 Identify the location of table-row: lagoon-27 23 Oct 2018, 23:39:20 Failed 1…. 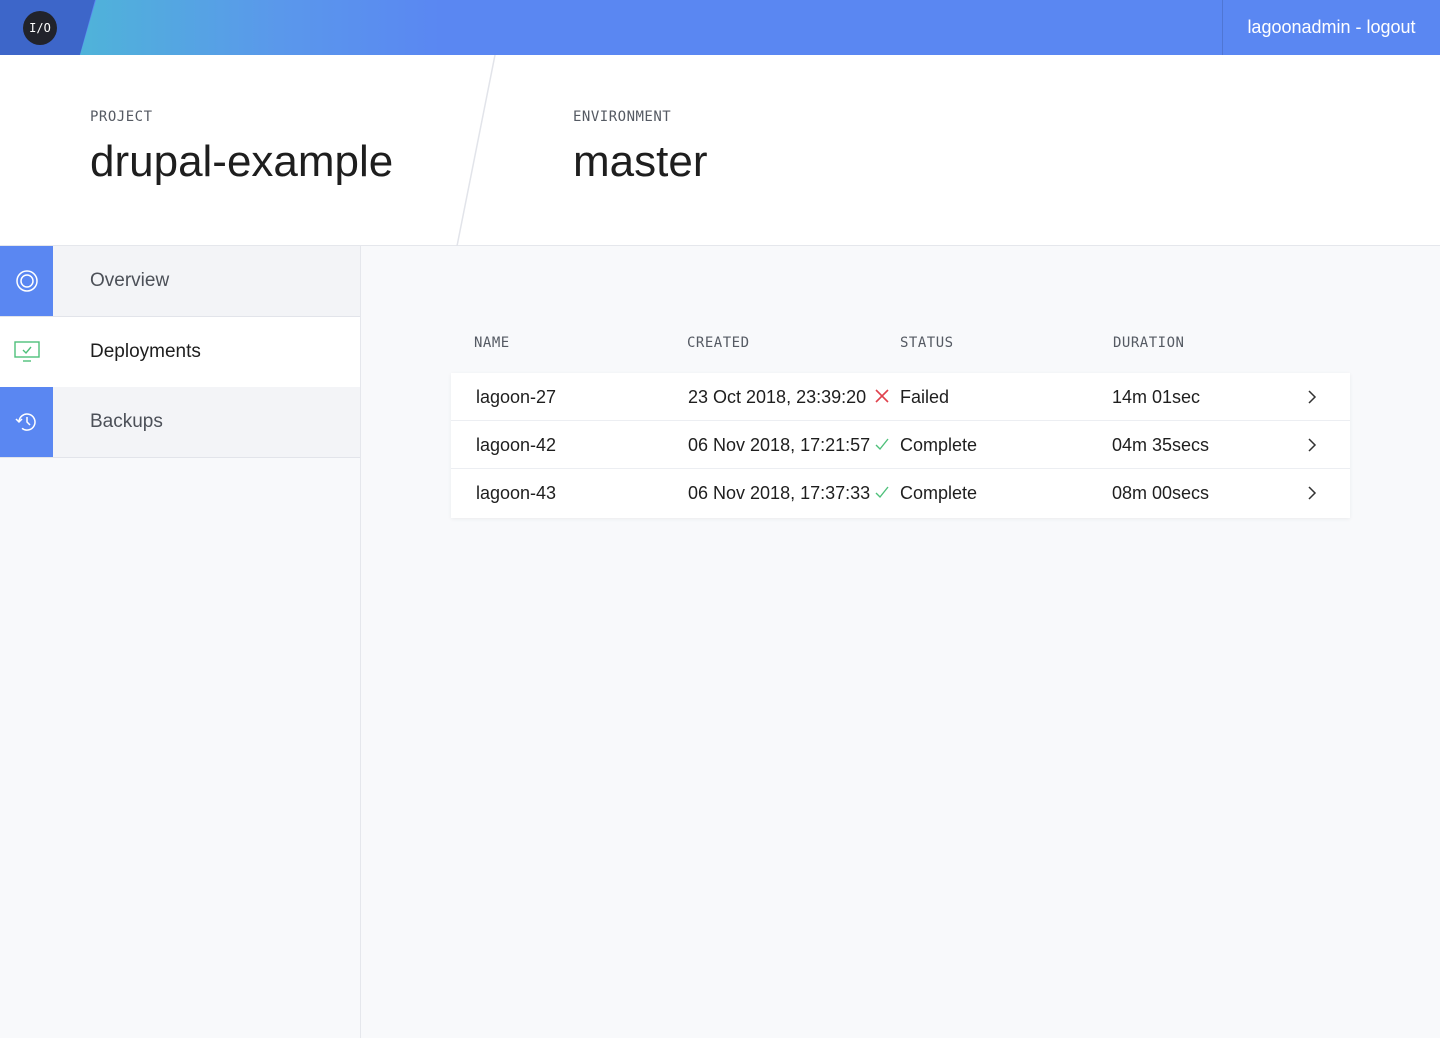
(900, 397).